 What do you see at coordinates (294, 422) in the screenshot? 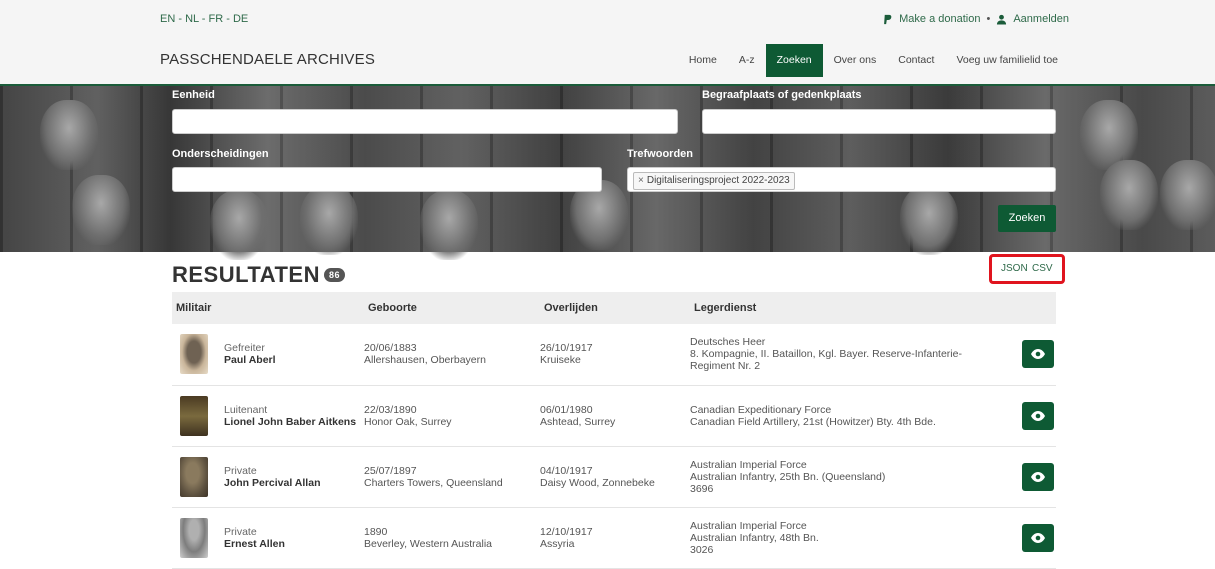
I see `soldier-name: Lionel John Baber Aitkens` at bounding box center [294, 422].